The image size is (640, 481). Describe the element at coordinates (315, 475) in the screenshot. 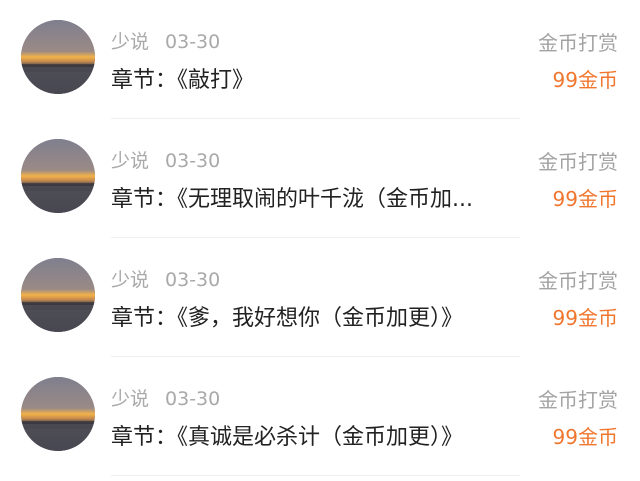

I see `row-divider` at that location.